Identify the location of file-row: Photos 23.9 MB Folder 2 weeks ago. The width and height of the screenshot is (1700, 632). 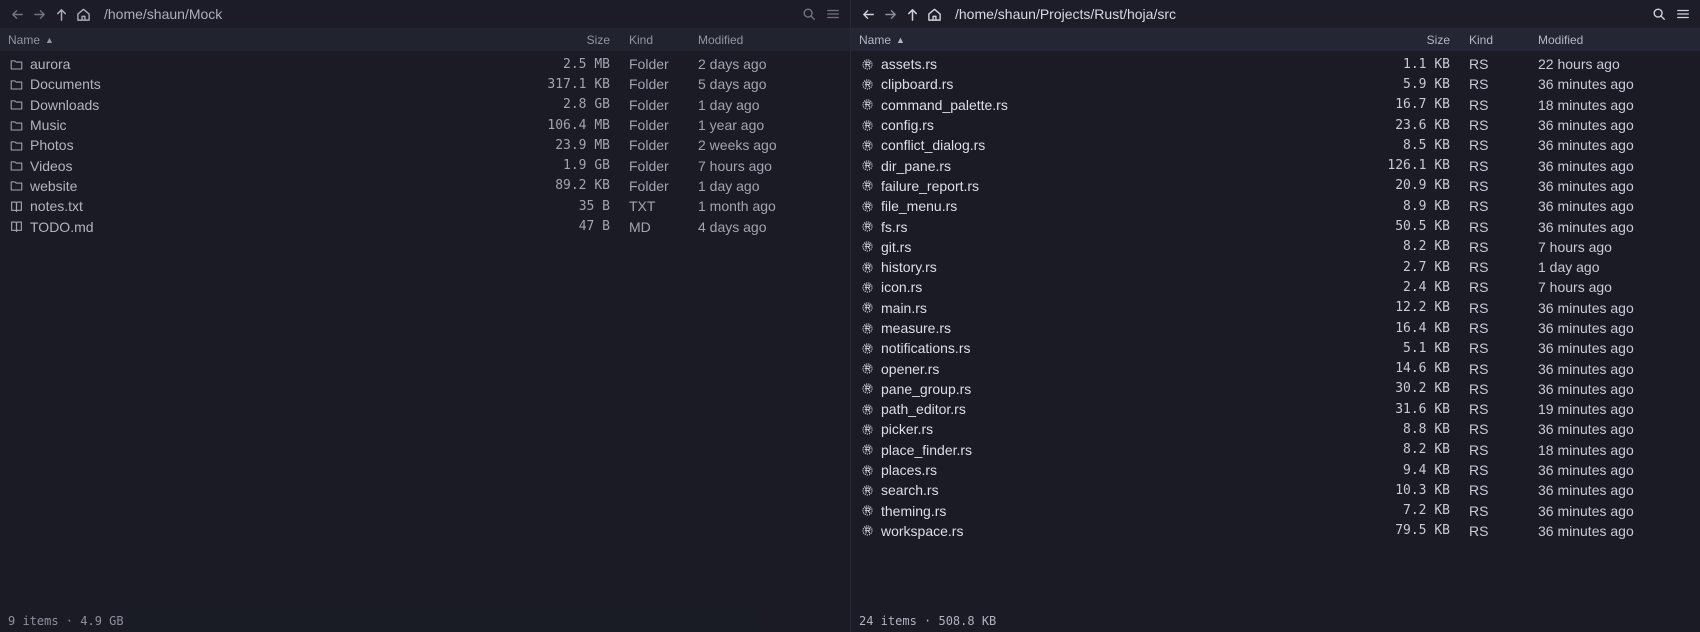
(425, 145).